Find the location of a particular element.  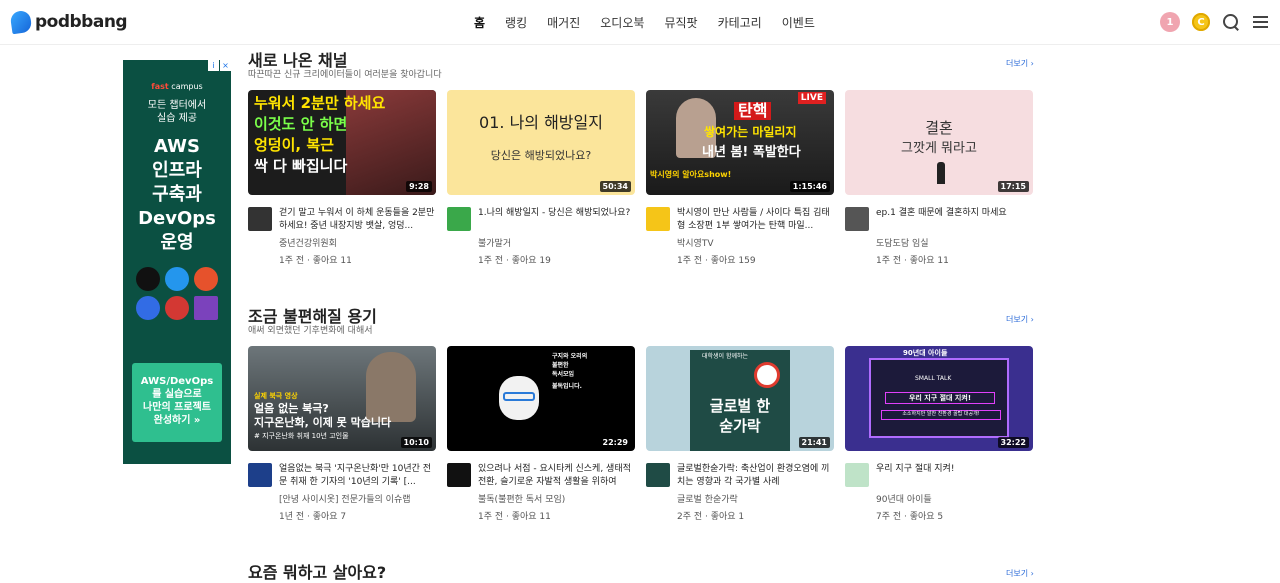

channel-name: 중년건강위원회 is located at coordinates (357, 242).